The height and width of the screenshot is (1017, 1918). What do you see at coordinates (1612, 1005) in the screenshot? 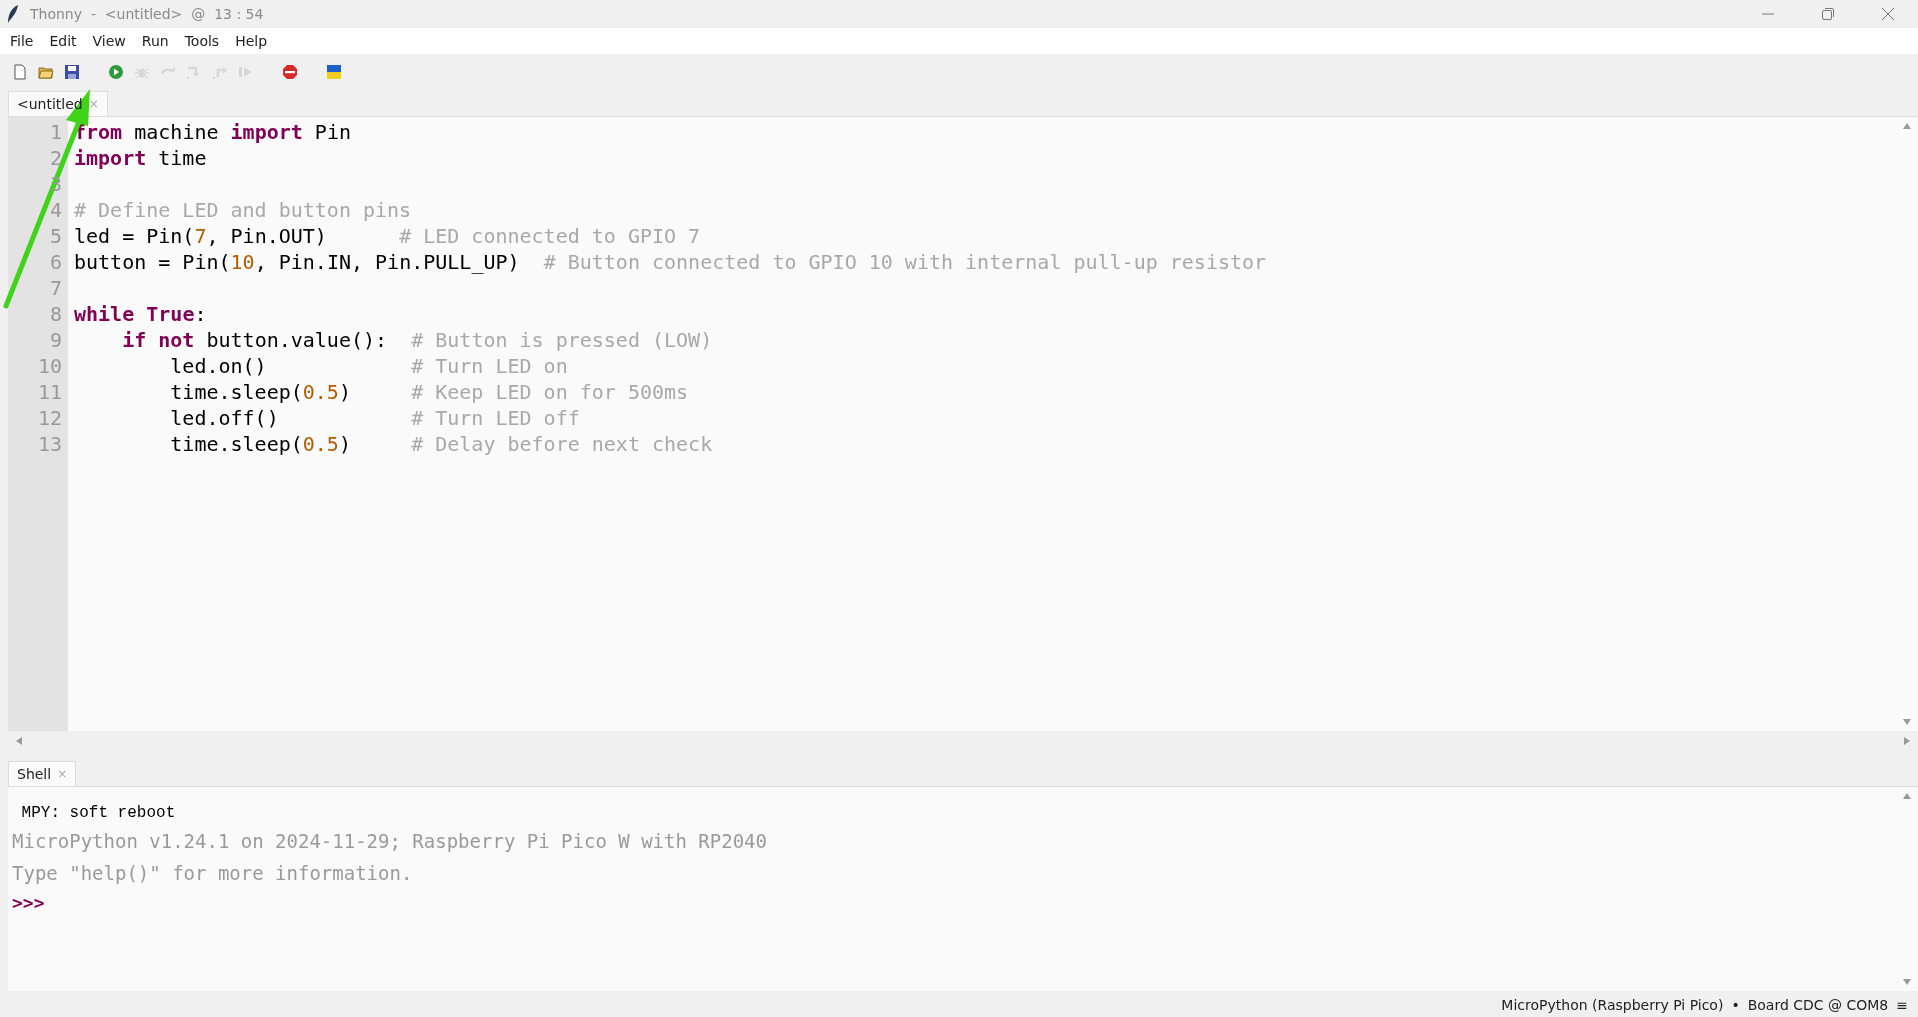
I see `interpreter-label: MicroPython (Raspberry Pi Pico)` at bounding box center [1612, 1005].